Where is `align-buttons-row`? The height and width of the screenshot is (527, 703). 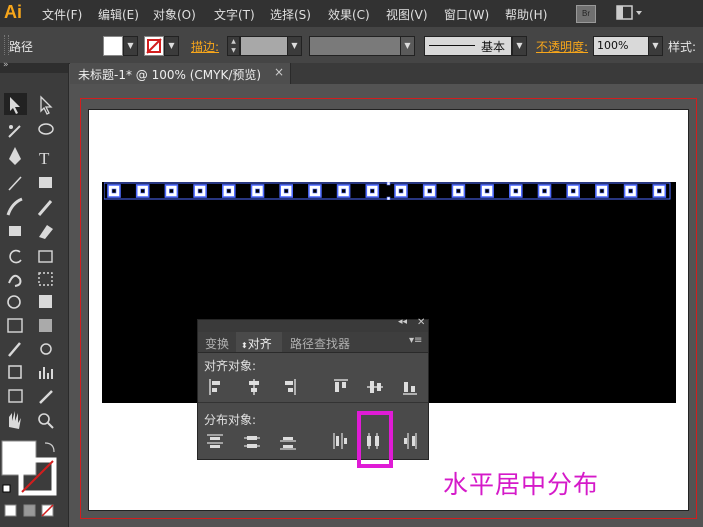
align-buttons-row is located at coordinates (313, 387).